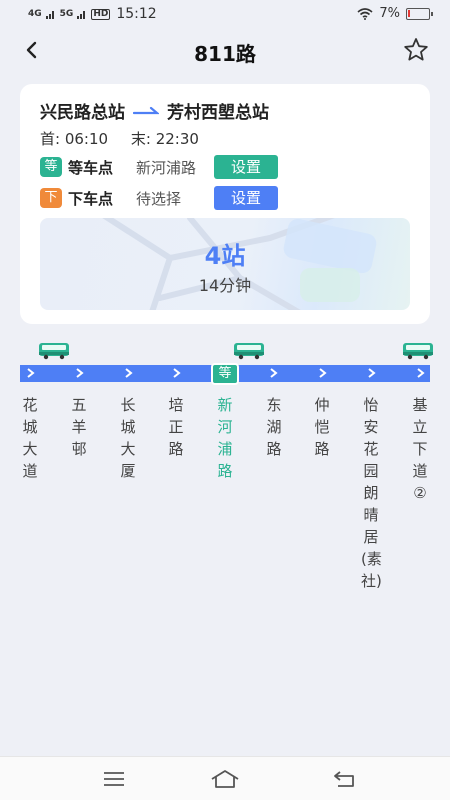  What do you see at coordinates (86, 139) in the screenshot?
I see `first-bus-value: 06:10` at bounding box center [86, 139].